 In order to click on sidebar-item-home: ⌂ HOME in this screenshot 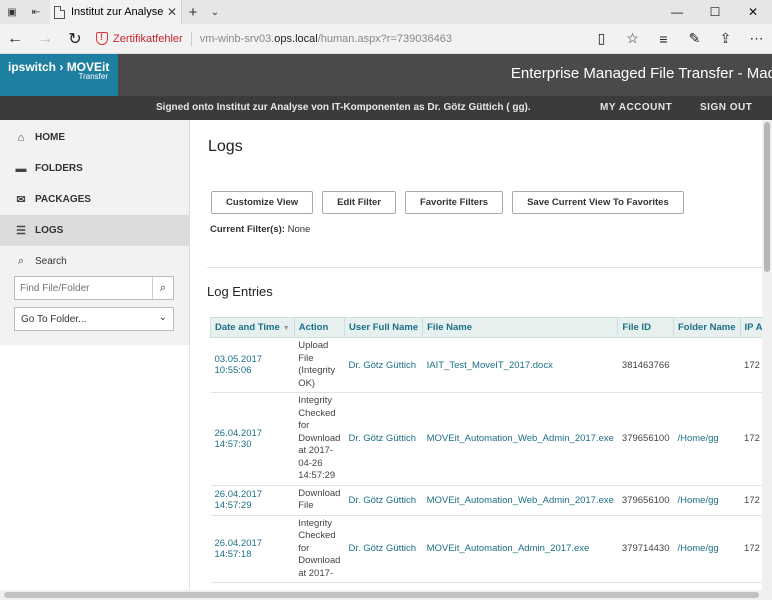, I will do `click(94, 137)`.